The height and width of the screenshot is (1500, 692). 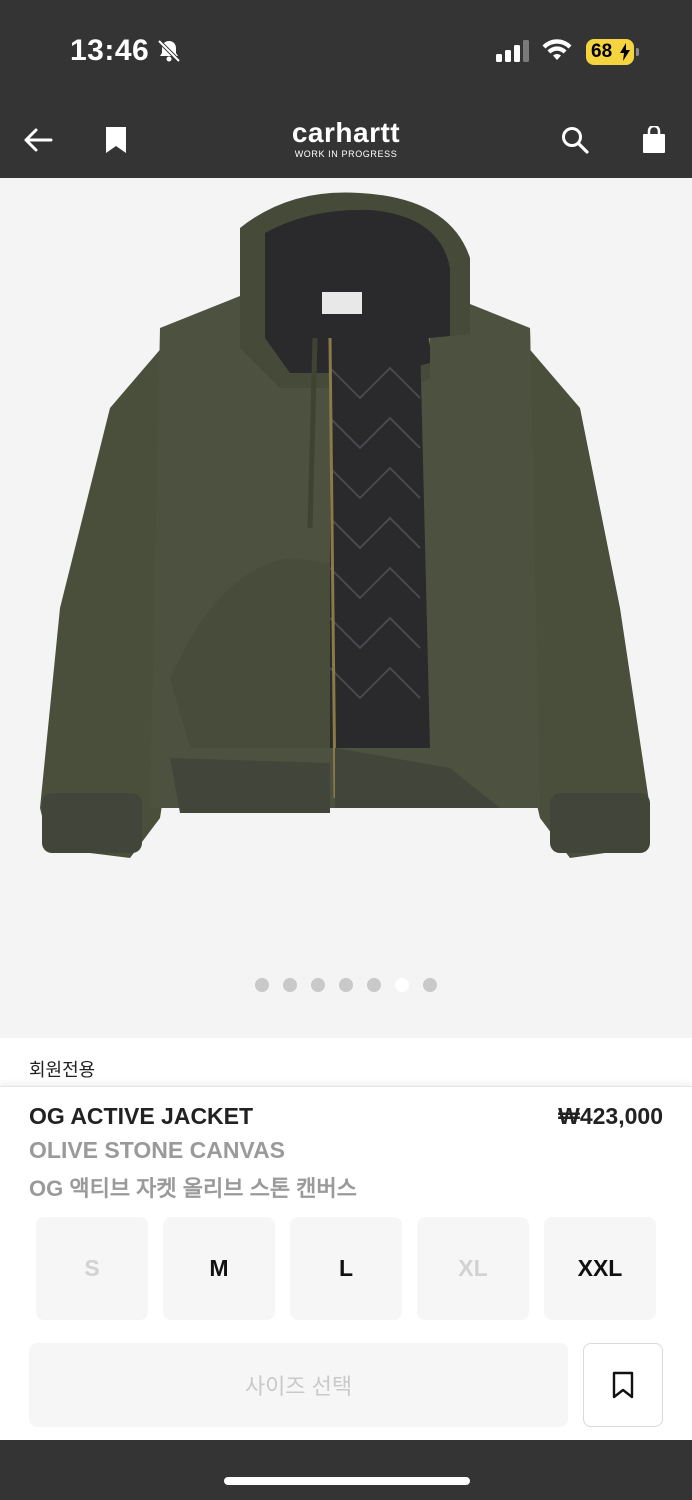 I want to click on battery-level: 68, so click(x=602, y=51).